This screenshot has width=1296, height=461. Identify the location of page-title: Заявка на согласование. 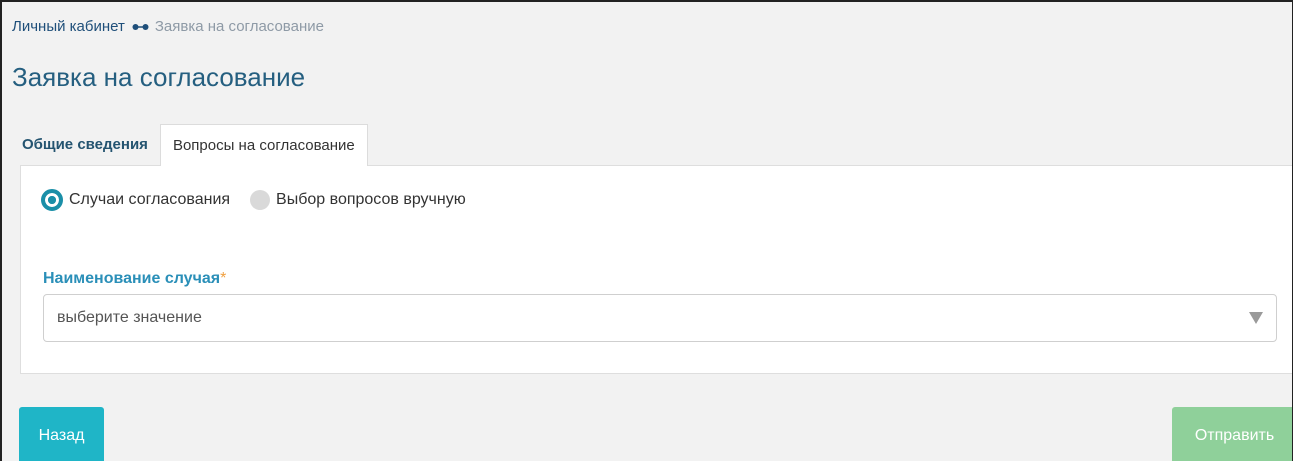
(159, 77).